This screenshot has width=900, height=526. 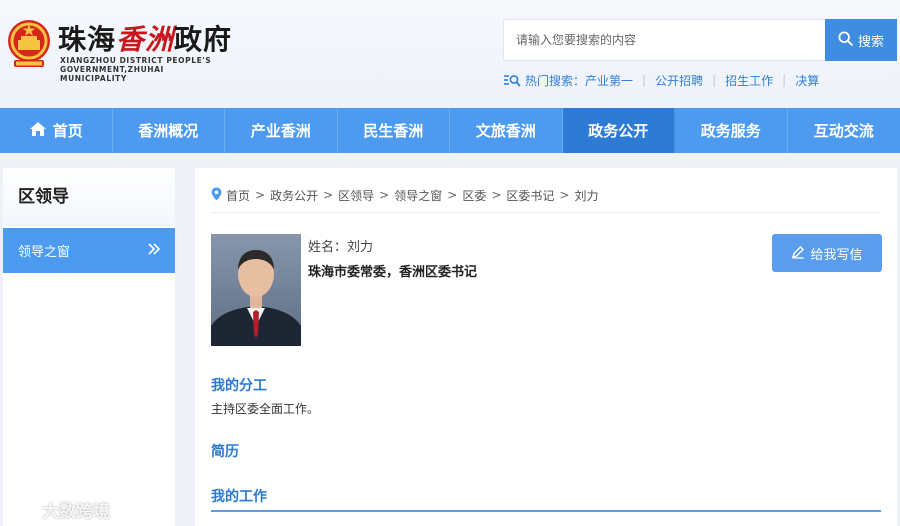 What do you see at coordinates (546, 511) in the screenshot?
I see `section-underline` at bounding box center [546, 511].